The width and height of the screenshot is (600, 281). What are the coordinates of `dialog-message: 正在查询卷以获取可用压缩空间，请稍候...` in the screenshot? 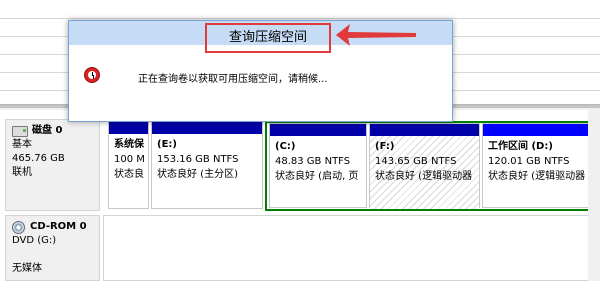 It's located at (233, 79).